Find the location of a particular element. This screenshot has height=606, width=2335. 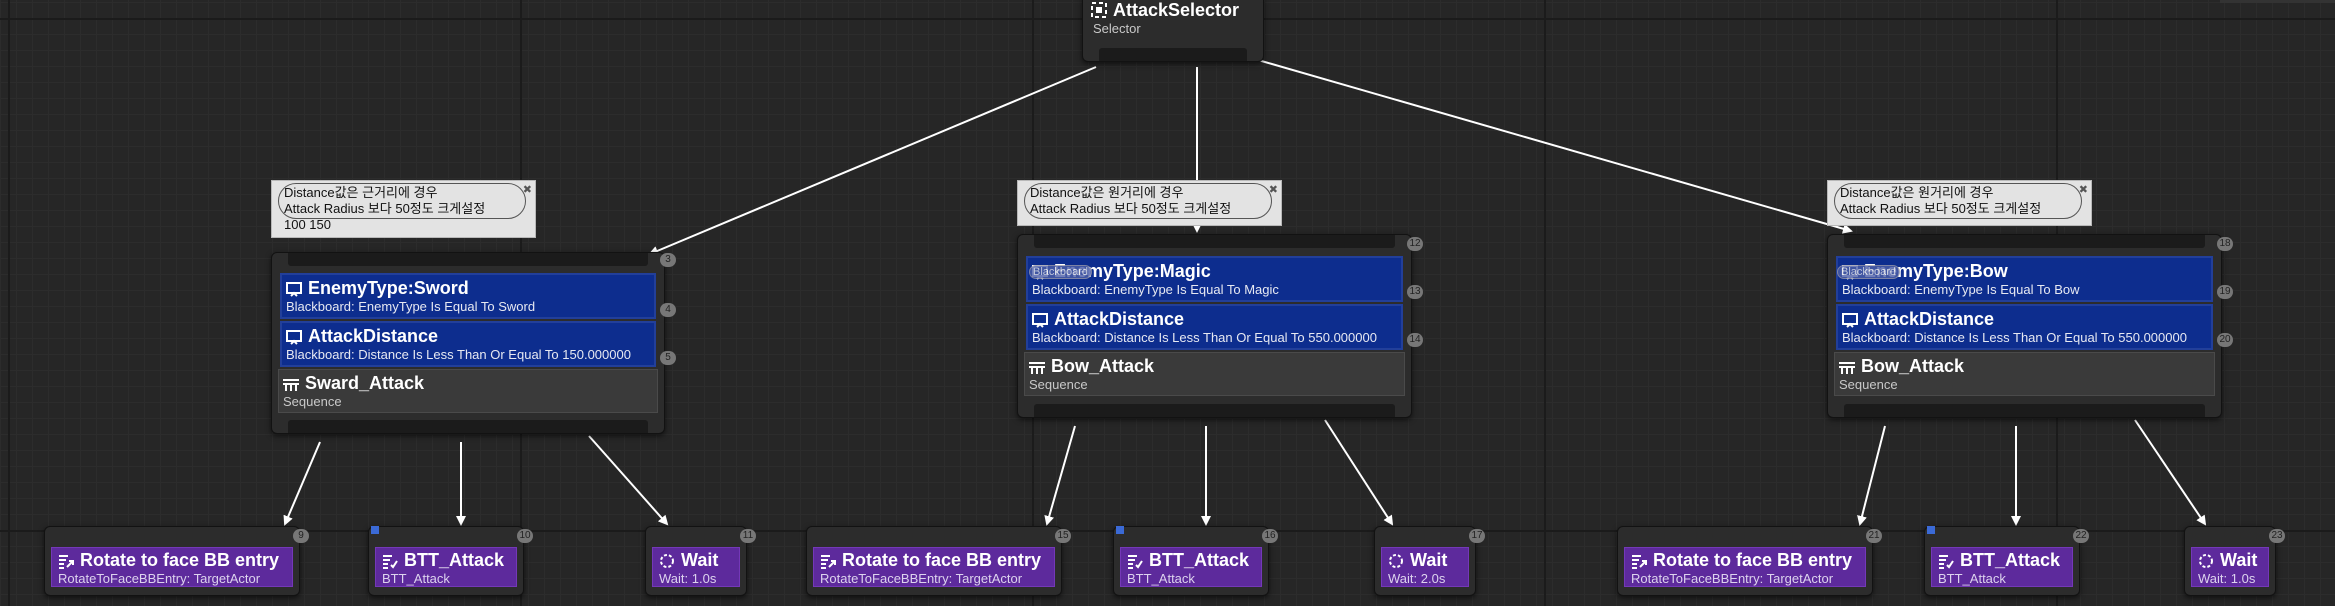

composite-sequence: Sward_Attack Sequence is located at coordinates (468, 391).